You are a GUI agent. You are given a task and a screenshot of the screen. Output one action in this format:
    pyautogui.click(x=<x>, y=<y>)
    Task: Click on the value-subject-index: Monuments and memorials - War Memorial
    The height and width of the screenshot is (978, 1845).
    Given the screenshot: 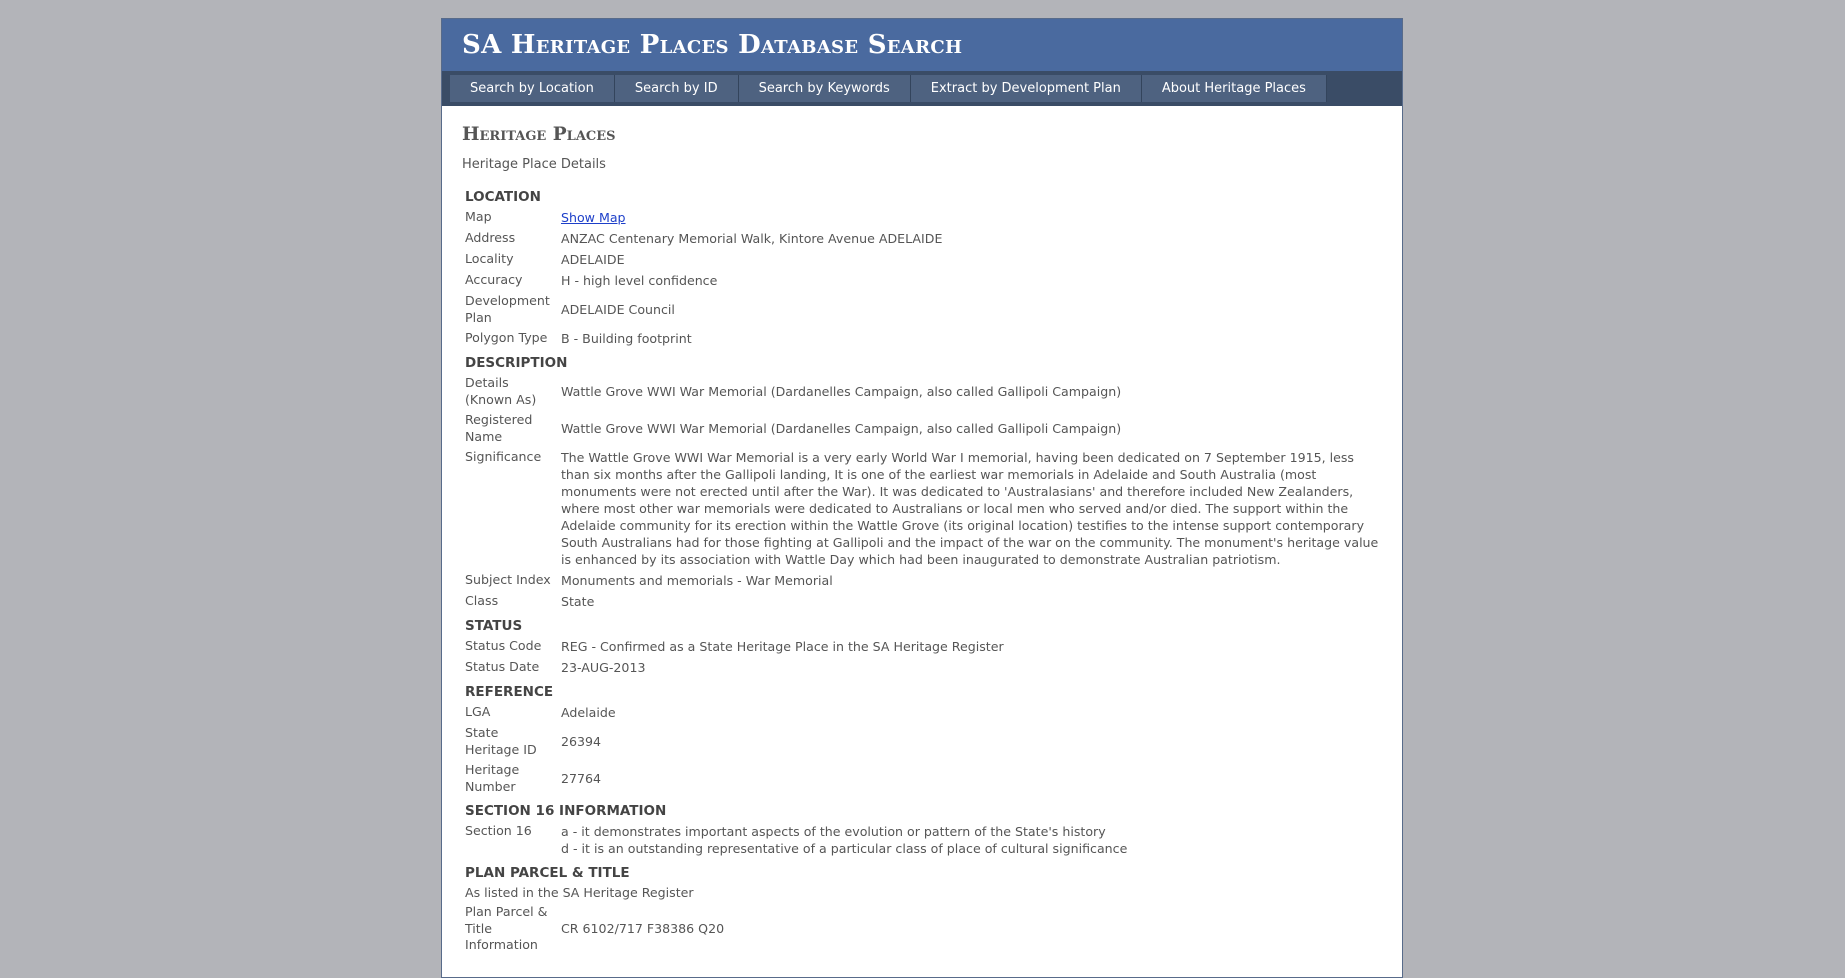 What is the action you would take?
    pyautogui.click(x=696, y=580)
    